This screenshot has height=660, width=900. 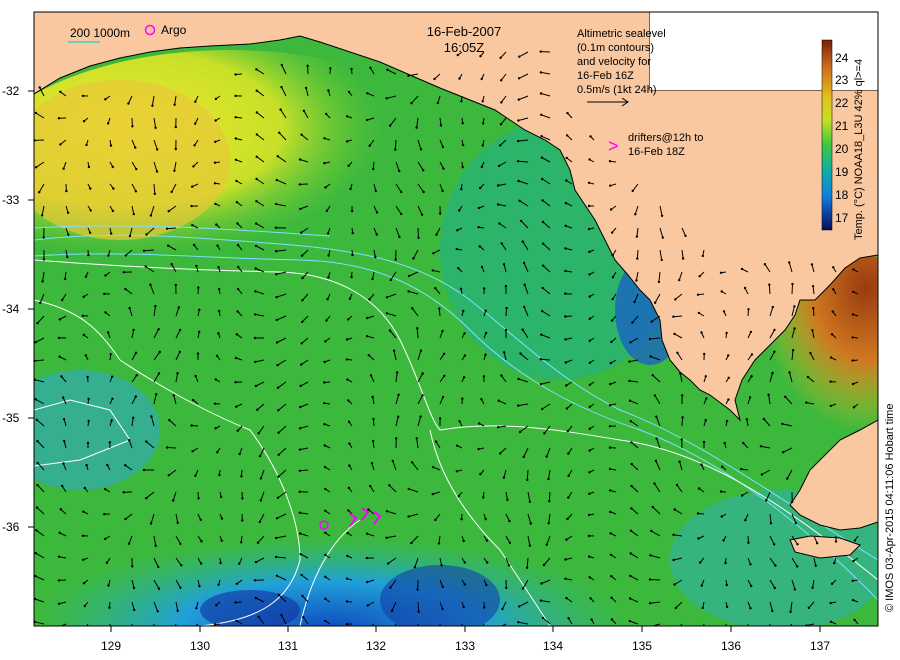 What do you see at coordinates (11, 91) in the screenshot?
I see `y-tick-label: -32` at bounding box center [11, 91].